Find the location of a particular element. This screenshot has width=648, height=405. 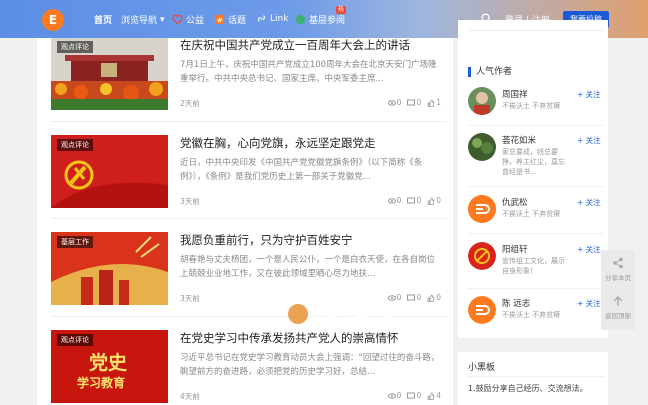

article-title: 在庆祝中国共产党成立一百周年大会上的讲话 is located at coordinates (295, 45).